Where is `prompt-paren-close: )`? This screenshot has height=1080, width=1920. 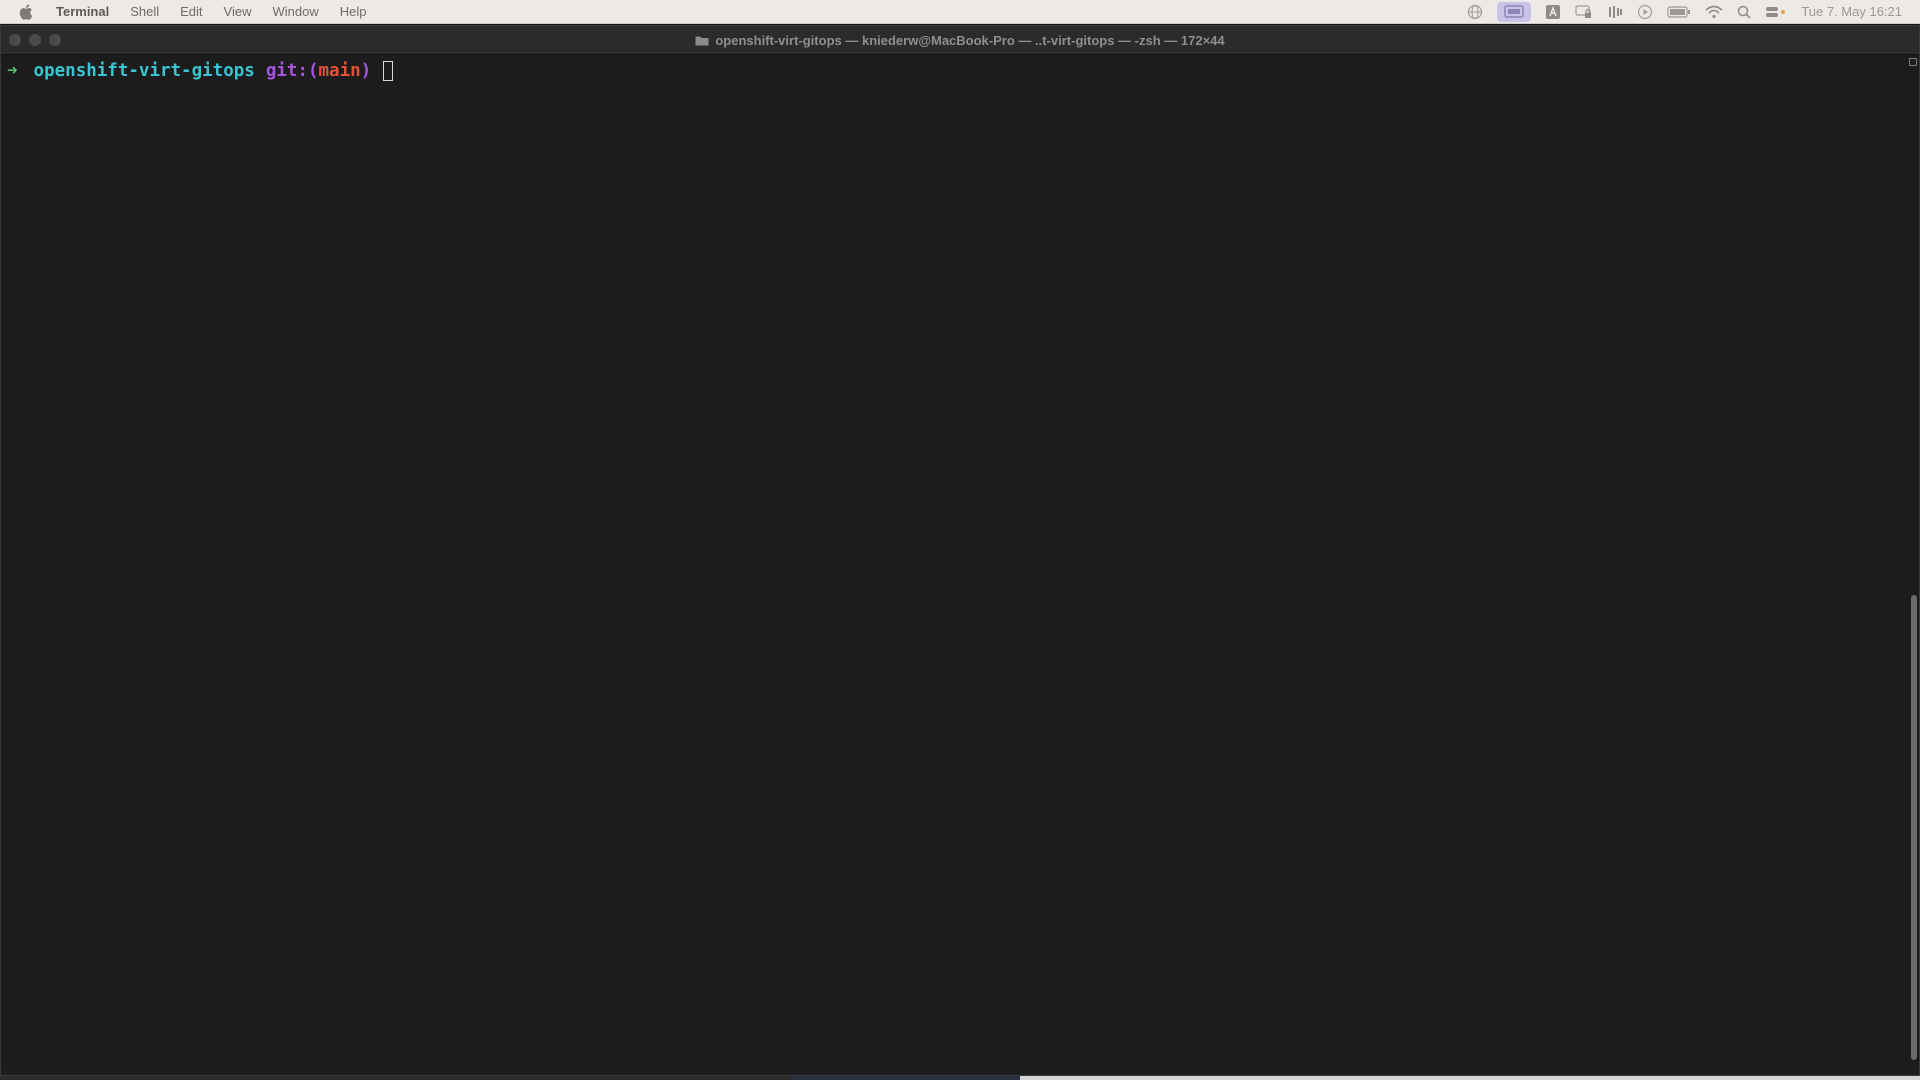 prompt-paren-close: ) is located at coordinates (366, 71).